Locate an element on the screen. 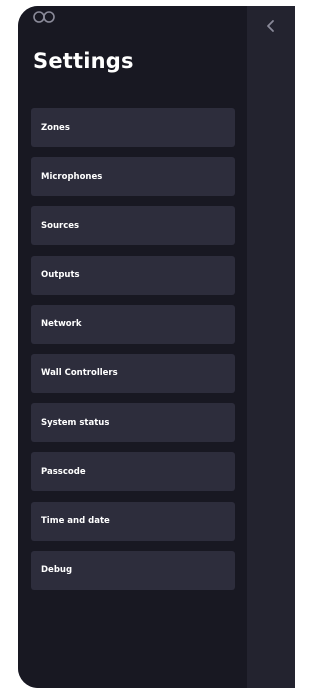  menu-item-label: Network is located at coordinates (61, 324).